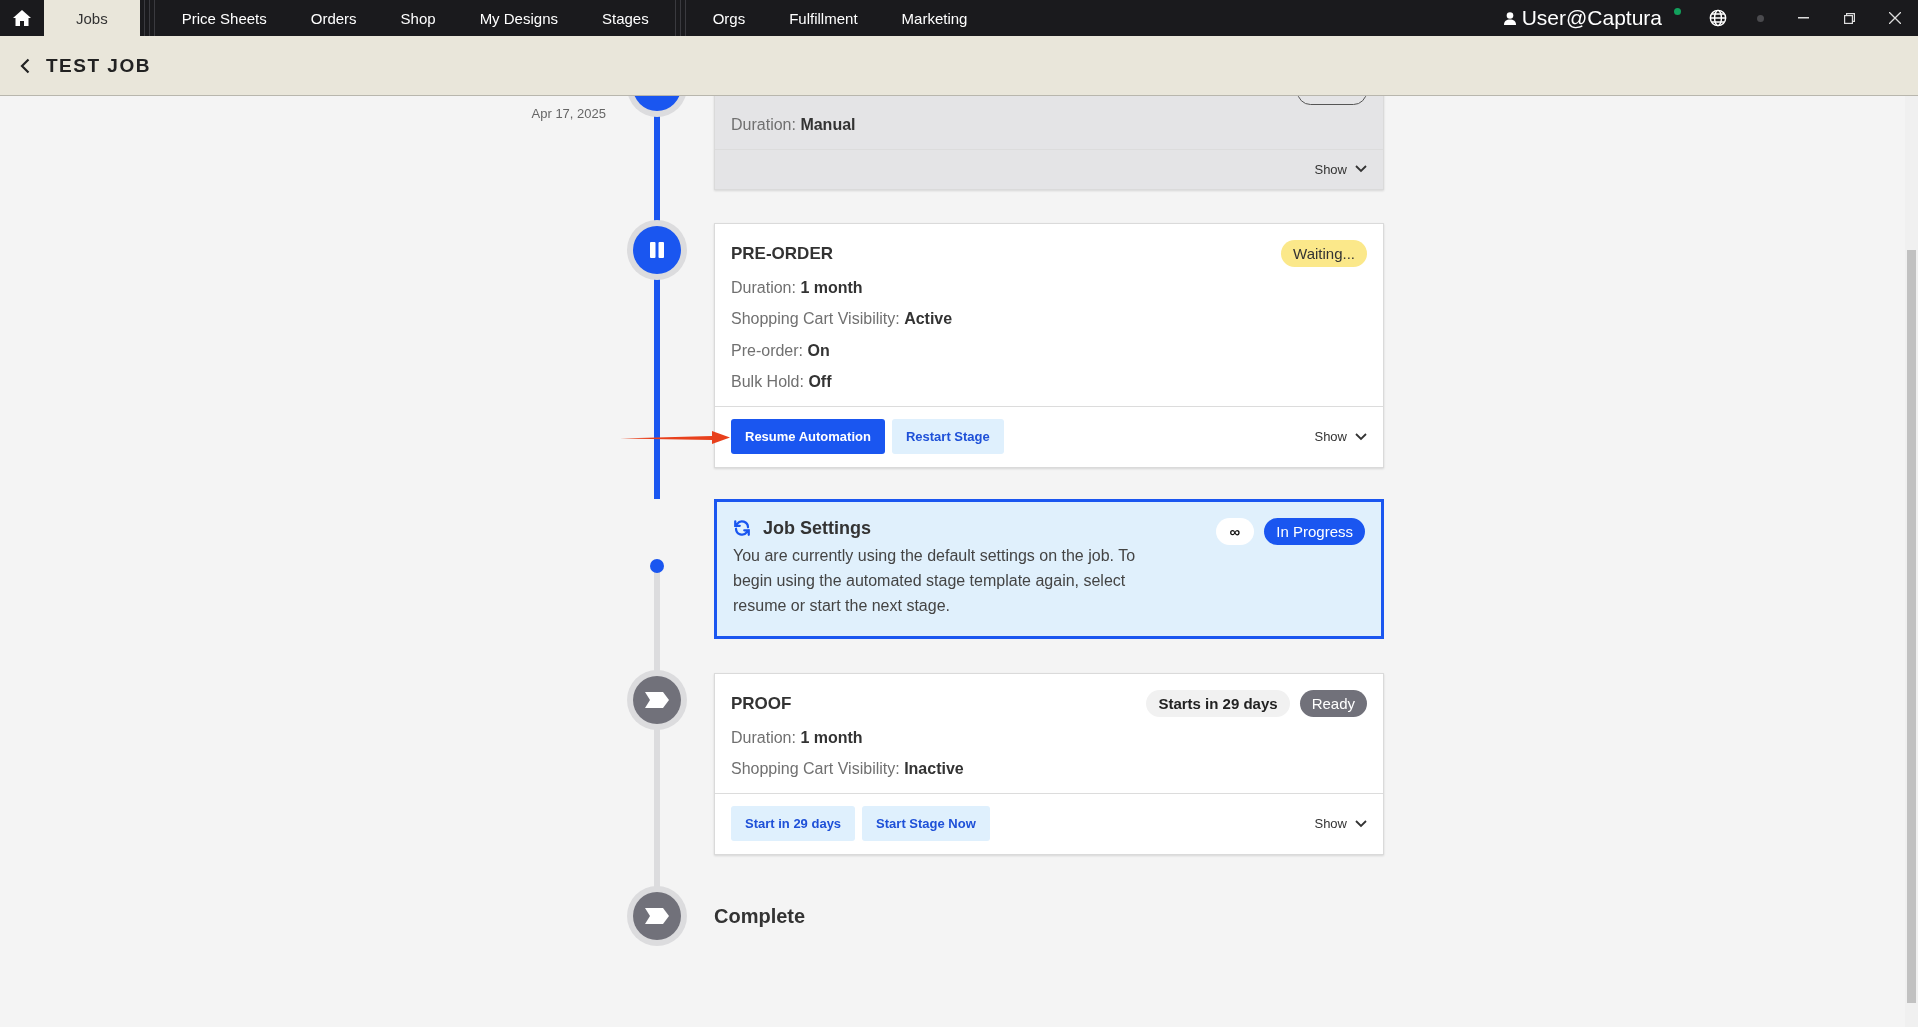  Describe the element at coordinates (934, 18) in the screenshot. I see `nav-tab: Marketing` at that location.